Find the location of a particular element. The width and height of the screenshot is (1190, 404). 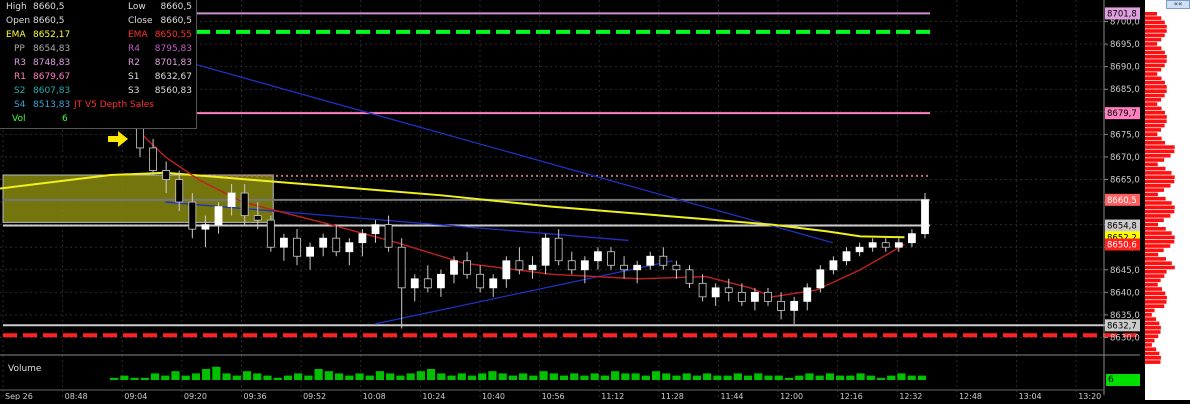

data-box-label: S2 is located at coordinates (20, 91).